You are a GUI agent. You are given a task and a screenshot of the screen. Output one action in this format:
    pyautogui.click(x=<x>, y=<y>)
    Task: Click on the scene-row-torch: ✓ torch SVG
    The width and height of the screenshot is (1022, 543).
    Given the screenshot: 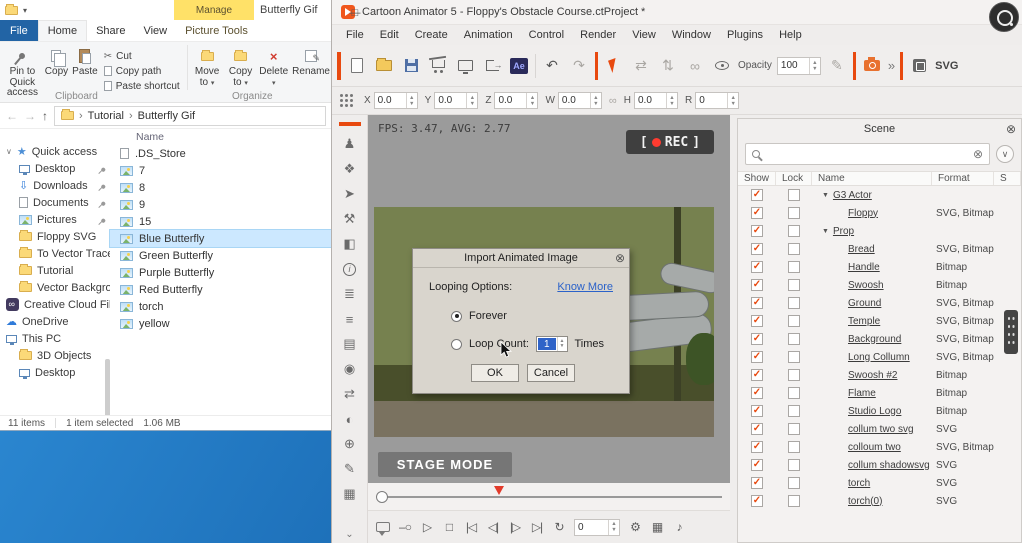 What is the action you would take?
    pyautogui.click(x=879, y=483)
    